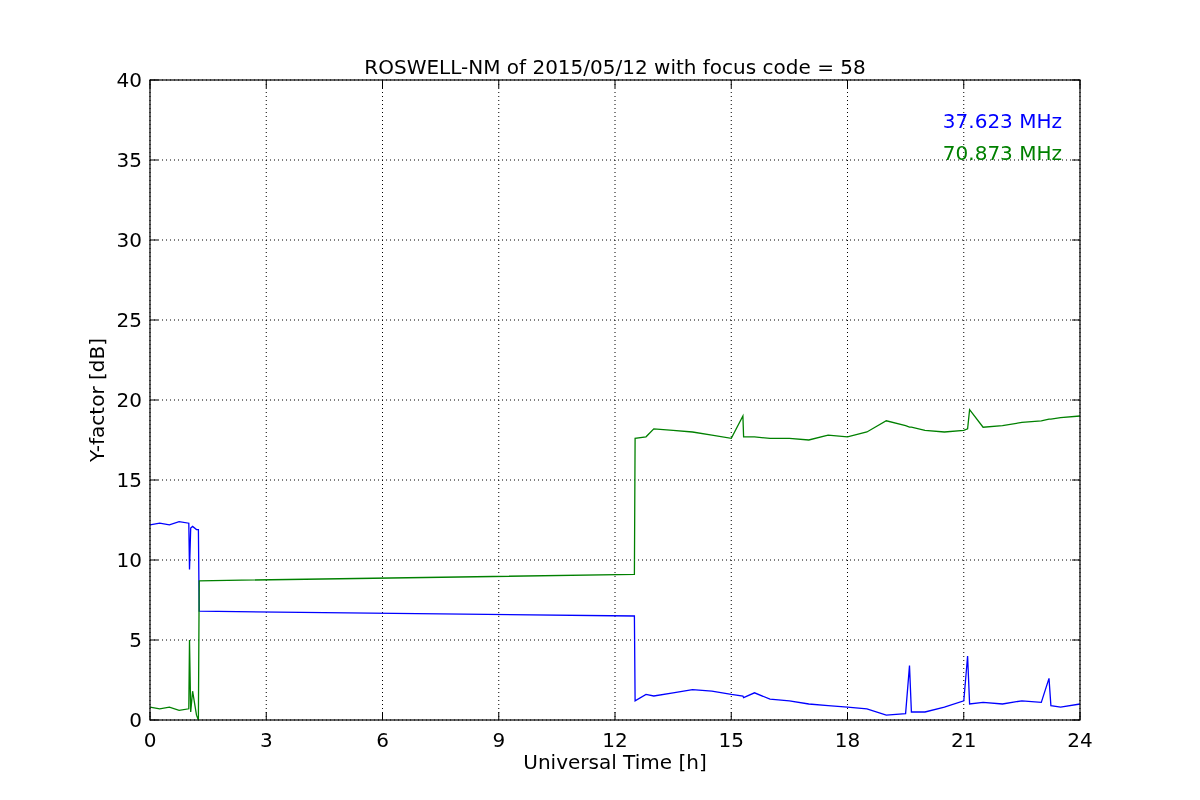 The height and width of the screenshot is (800, 1200). Describe the element at coordinates (1080, 740) in the screenshot. I see `x-tick-label: 24` at that location.